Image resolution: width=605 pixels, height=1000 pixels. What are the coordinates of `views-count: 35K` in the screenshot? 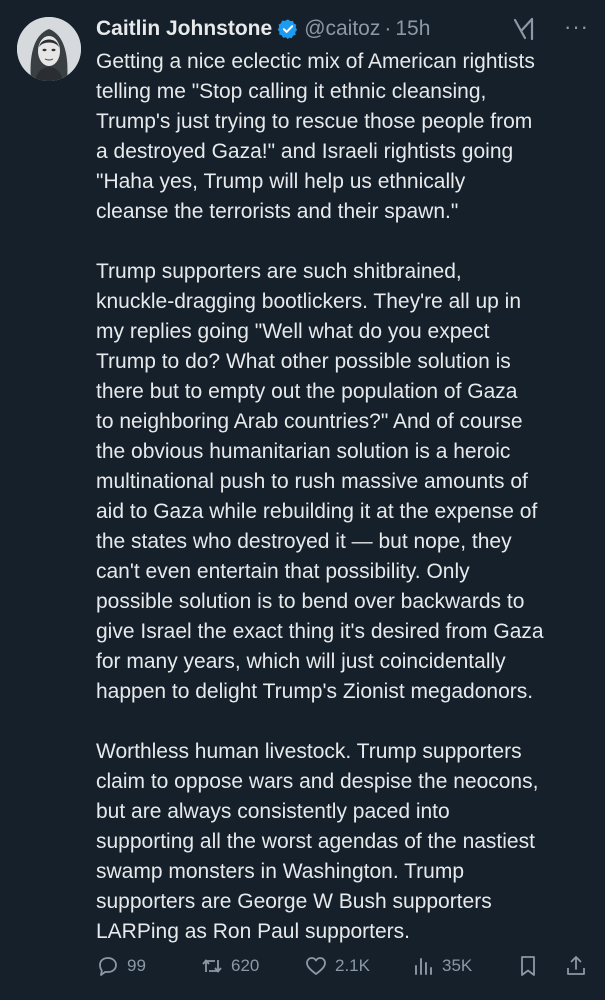 It's located at (457, 965).